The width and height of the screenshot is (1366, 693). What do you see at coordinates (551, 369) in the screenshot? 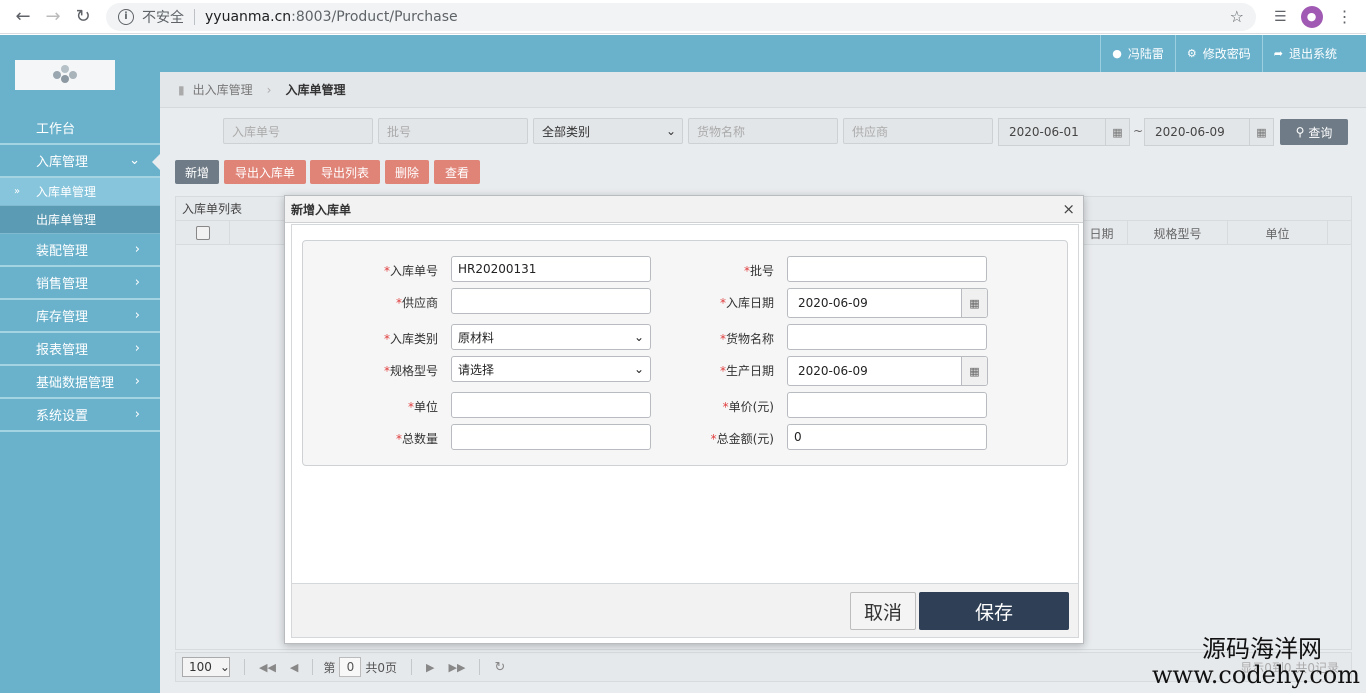
I see `spec-select: 请选择 ⌄` at bounding box center [551, 369].